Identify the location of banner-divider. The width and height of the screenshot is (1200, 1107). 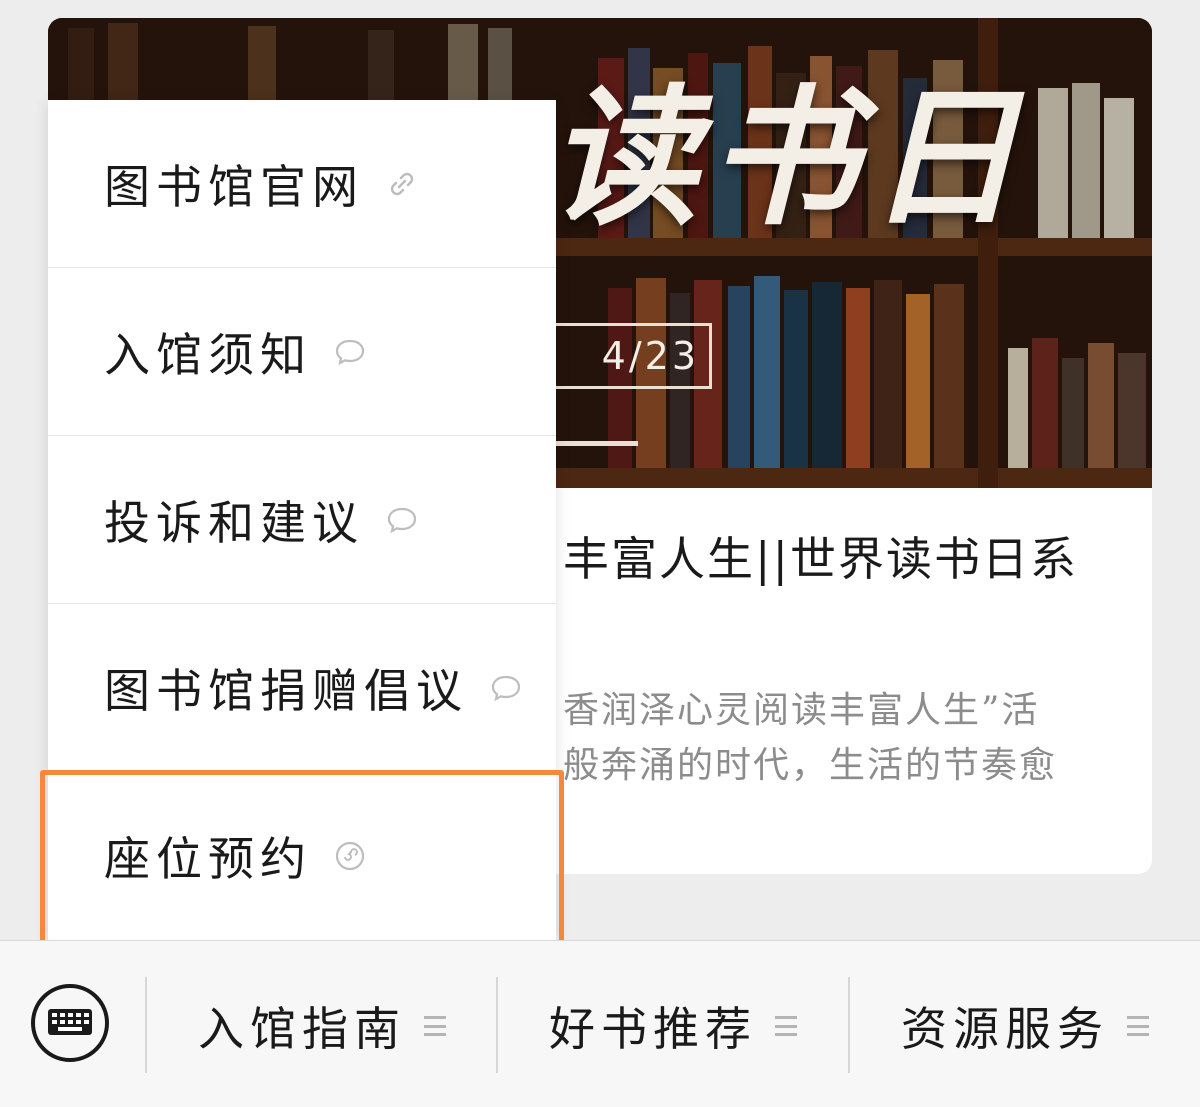
(593, 443).